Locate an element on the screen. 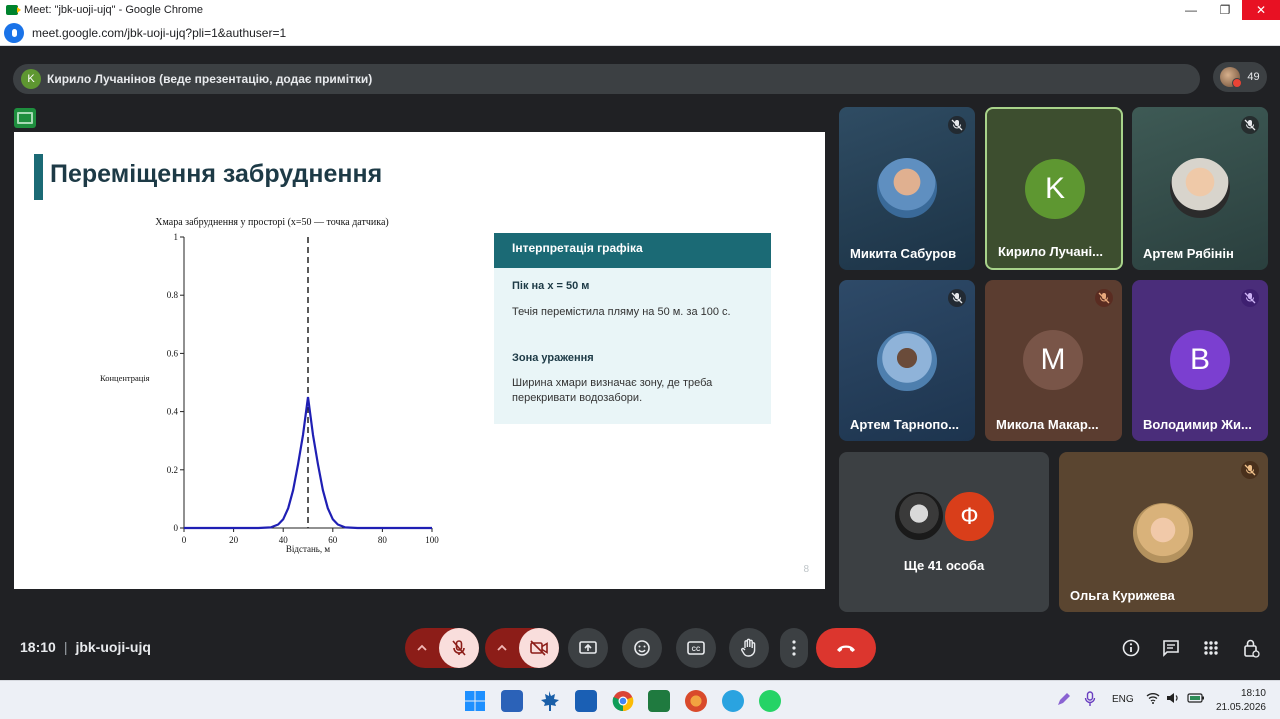  y-tick-label: 1 is located at coordinates (176, 237).